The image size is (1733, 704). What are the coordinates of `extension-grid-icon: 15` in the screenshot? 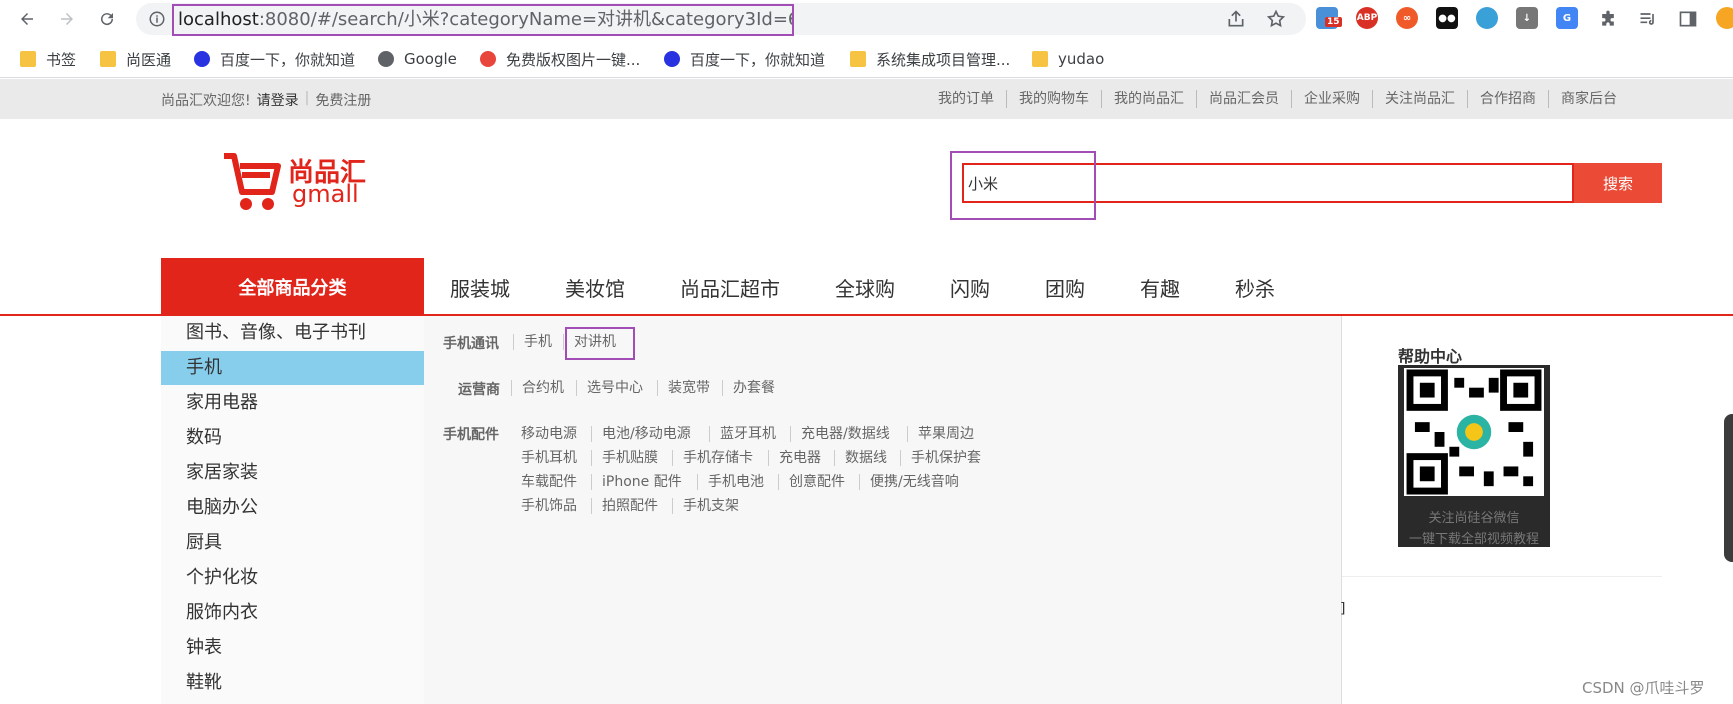 It's located at (1329, 18).